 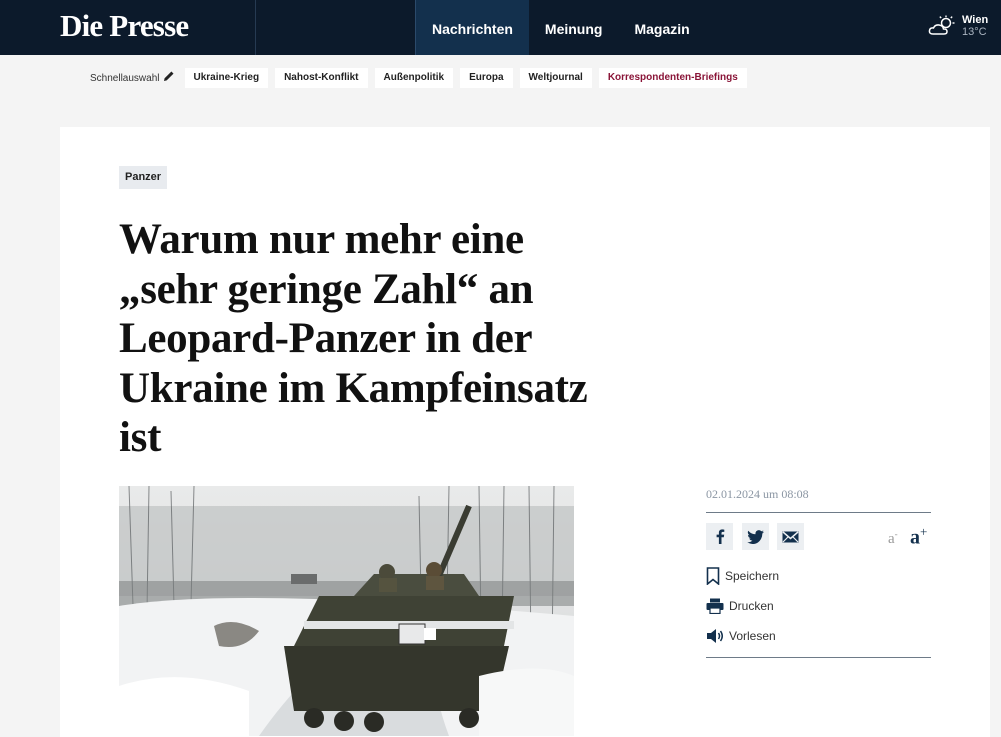 What do you see at coordinates (555, 78) in the screenshot?
I see `quick-chip-weltjournal: Weltjournal` at bounding box center [555, 78].